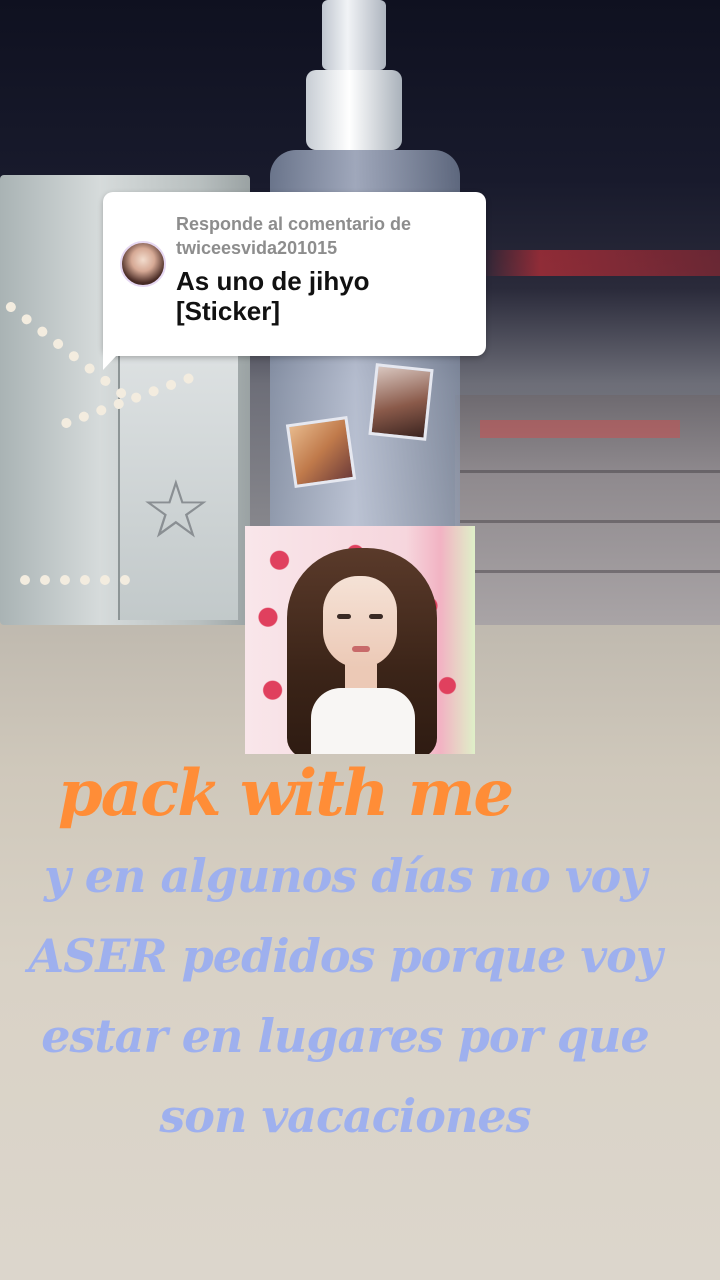 Image resolution: width=720 pixels, height=1280 pixels. What do you see at coordinates (294, 224) in the screenshot?
I see `reply-header-label: Responde al comentario de` at bounding box center [294, 224].